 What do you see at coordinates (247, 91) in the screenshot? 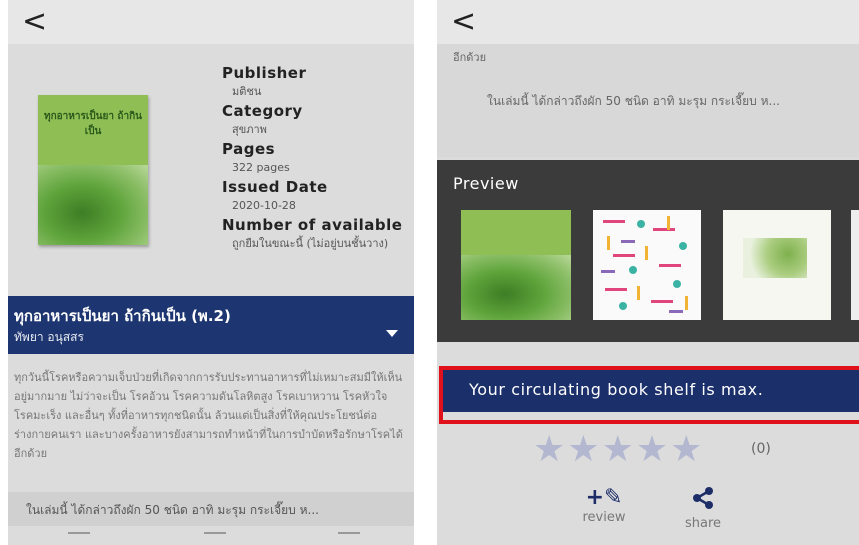
I see `publisher-value: มติชน` at bounding box center [247, 91].